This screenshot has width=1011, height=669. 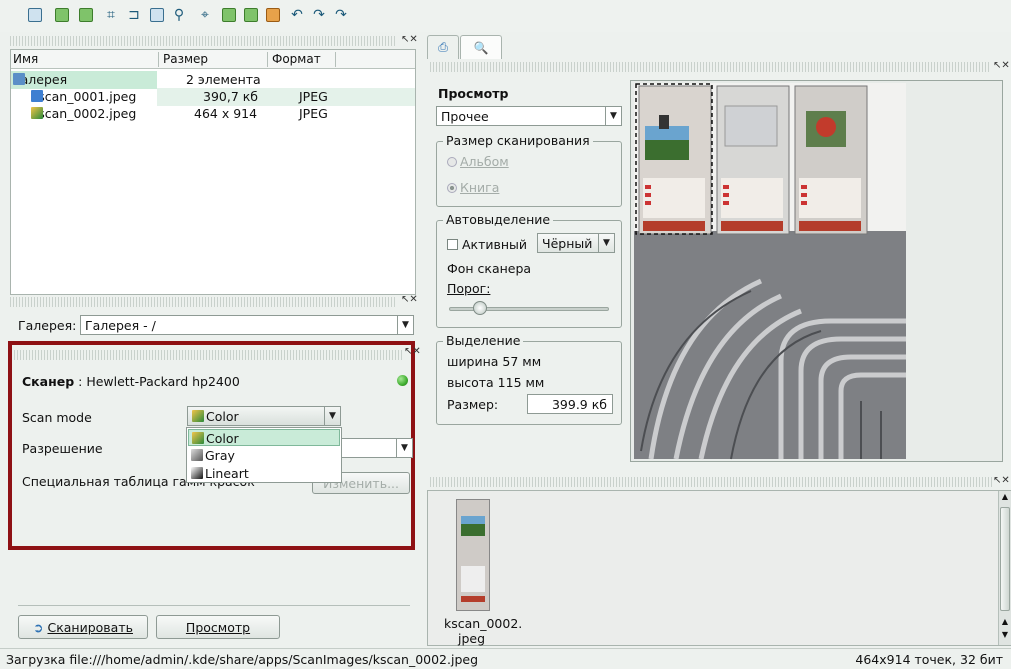 I want to click on preview-title: Просмотр, so click(x=473, y=93).